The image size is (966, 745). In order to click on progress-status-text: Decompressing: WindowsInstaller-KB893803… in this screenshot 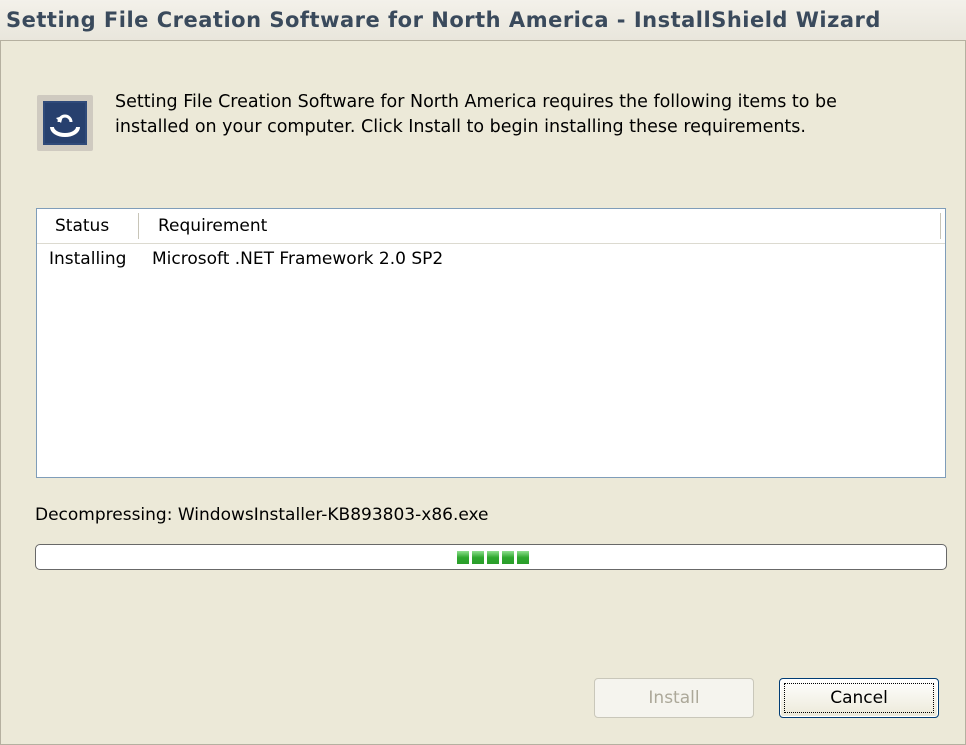, I will do `click(262, 515)`.